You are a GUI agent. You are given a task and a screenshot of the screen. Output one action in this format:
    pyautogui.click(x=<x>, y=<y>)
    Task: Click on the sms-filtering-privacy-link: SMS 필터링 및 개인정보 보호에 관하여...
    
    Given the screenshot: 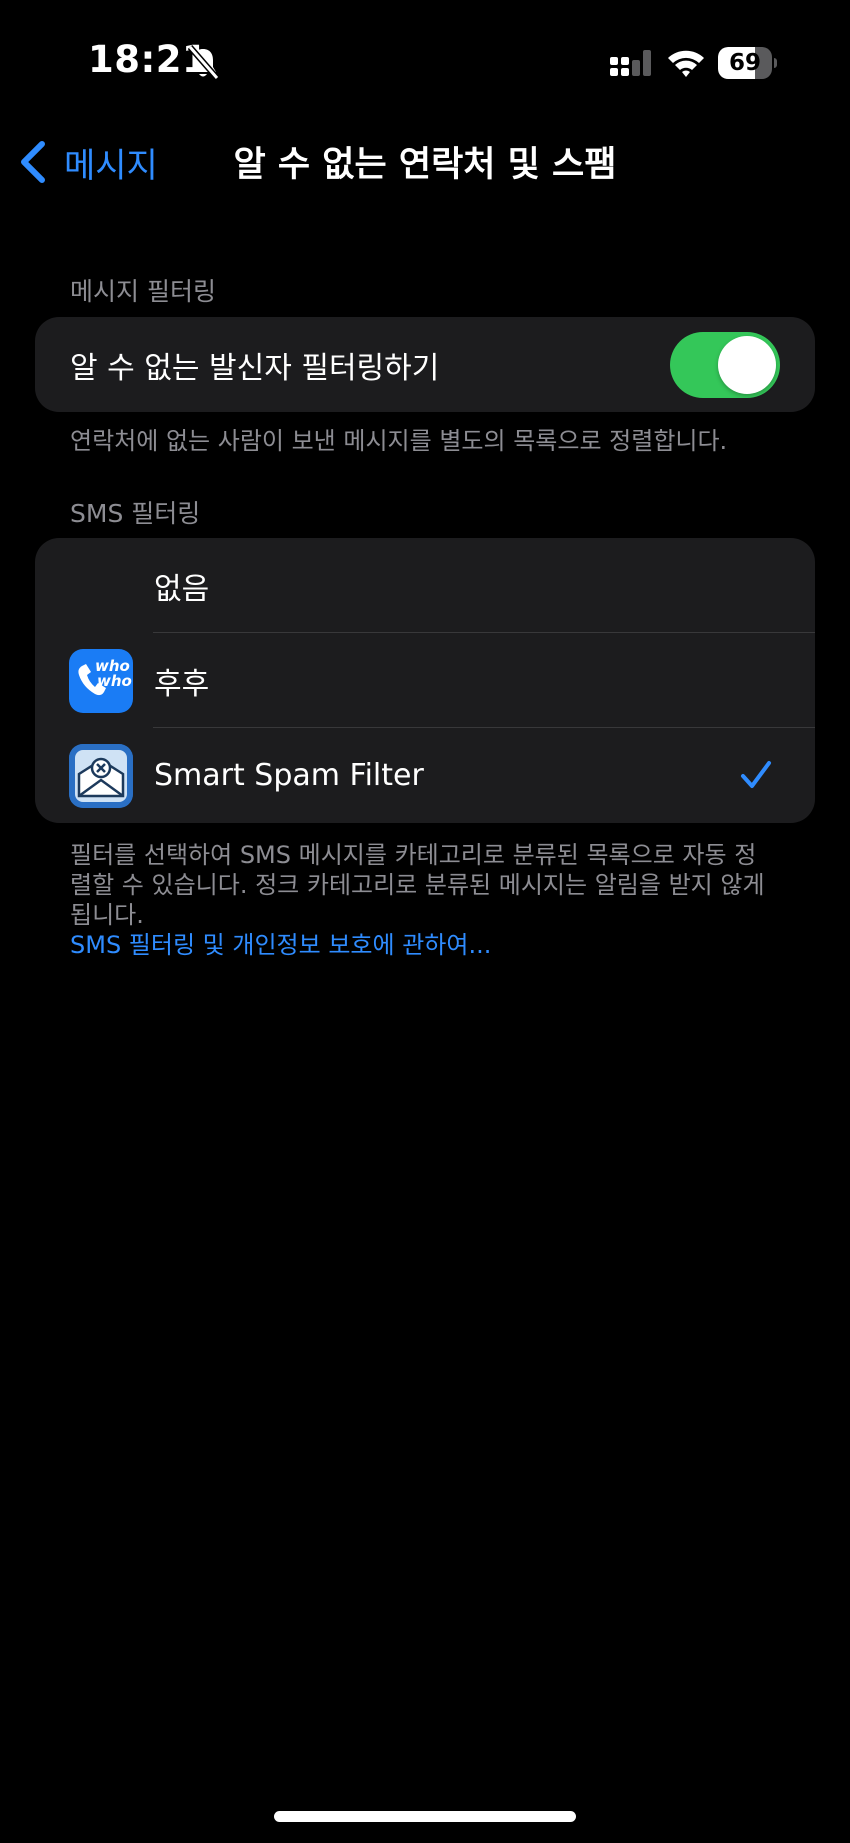 What is the action you would take?
    pyautogui.click(x=420, y=945)
    